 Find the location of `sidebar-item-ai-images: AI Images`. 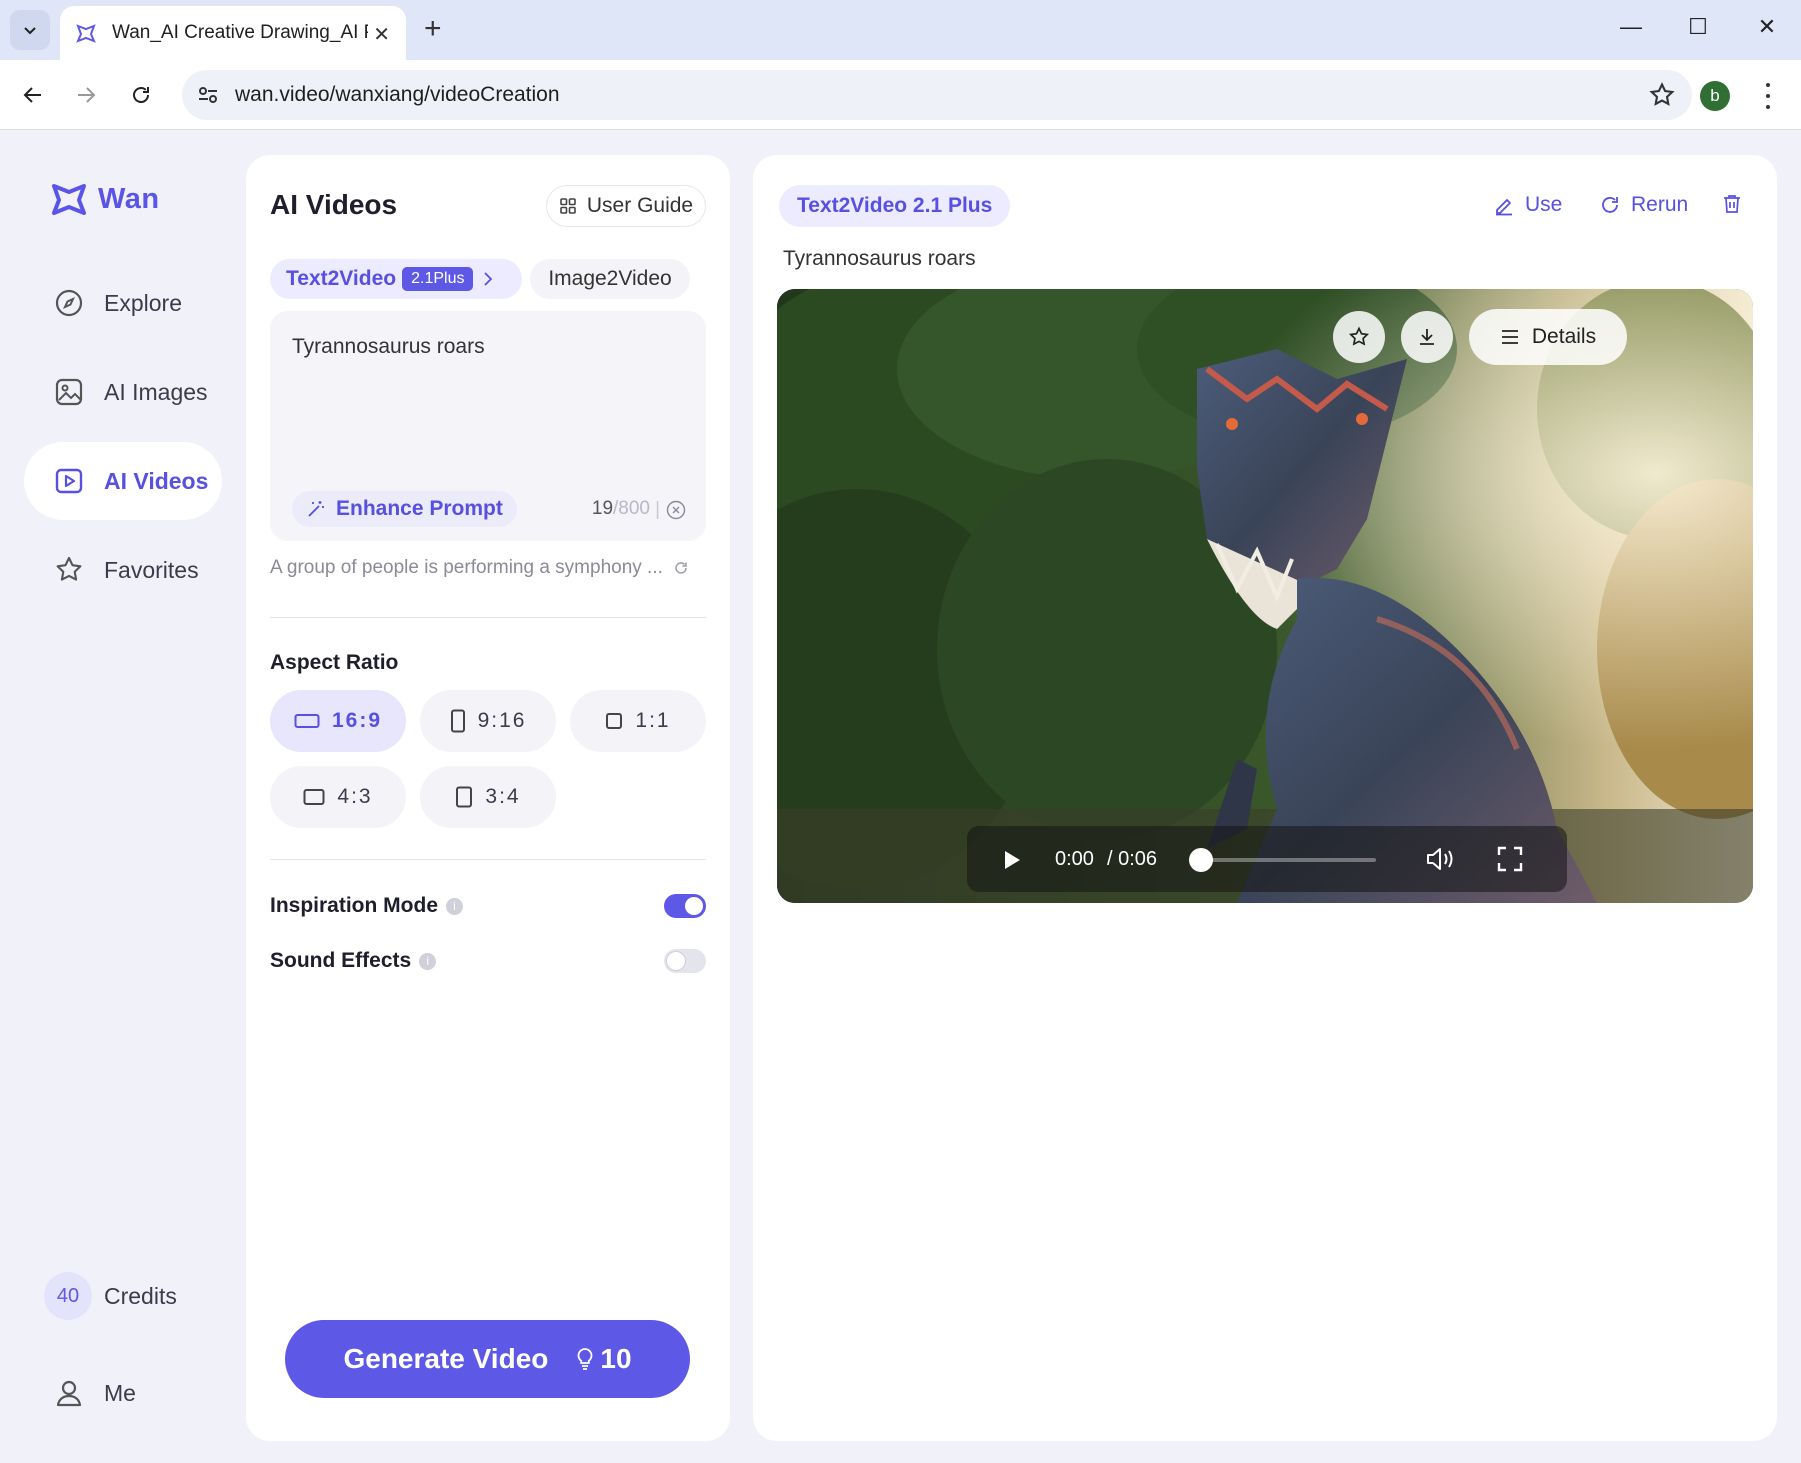

sidebar-item-ai-images: AI Images is located at coordinates (123, 392).